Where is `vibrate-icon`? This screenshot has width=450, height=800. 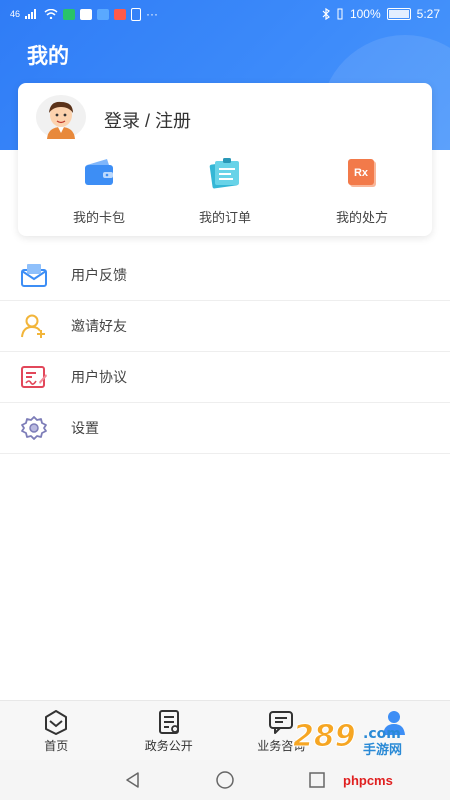
vibrate-icon is located at coordinates (340, 14).